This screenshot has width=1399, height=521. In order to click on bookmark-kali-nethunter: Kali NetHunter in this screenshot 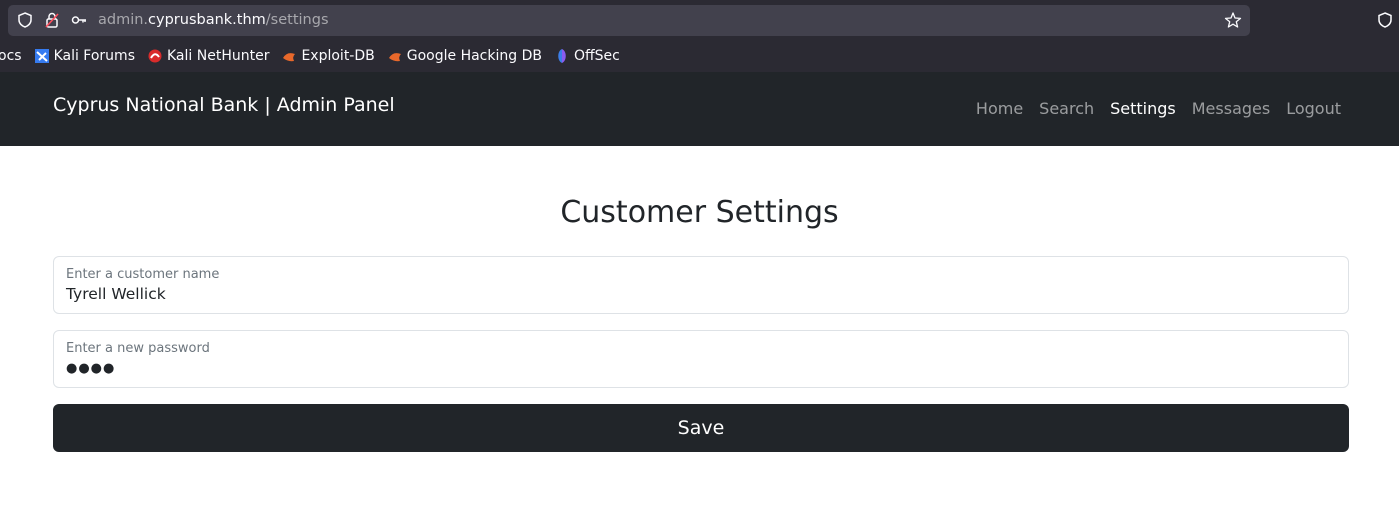, I will do `click(208, 56)`.